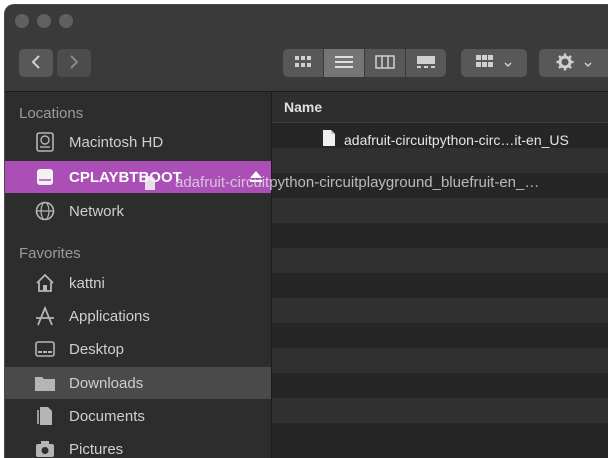  I want to click on forward-button, so click(74, 63).